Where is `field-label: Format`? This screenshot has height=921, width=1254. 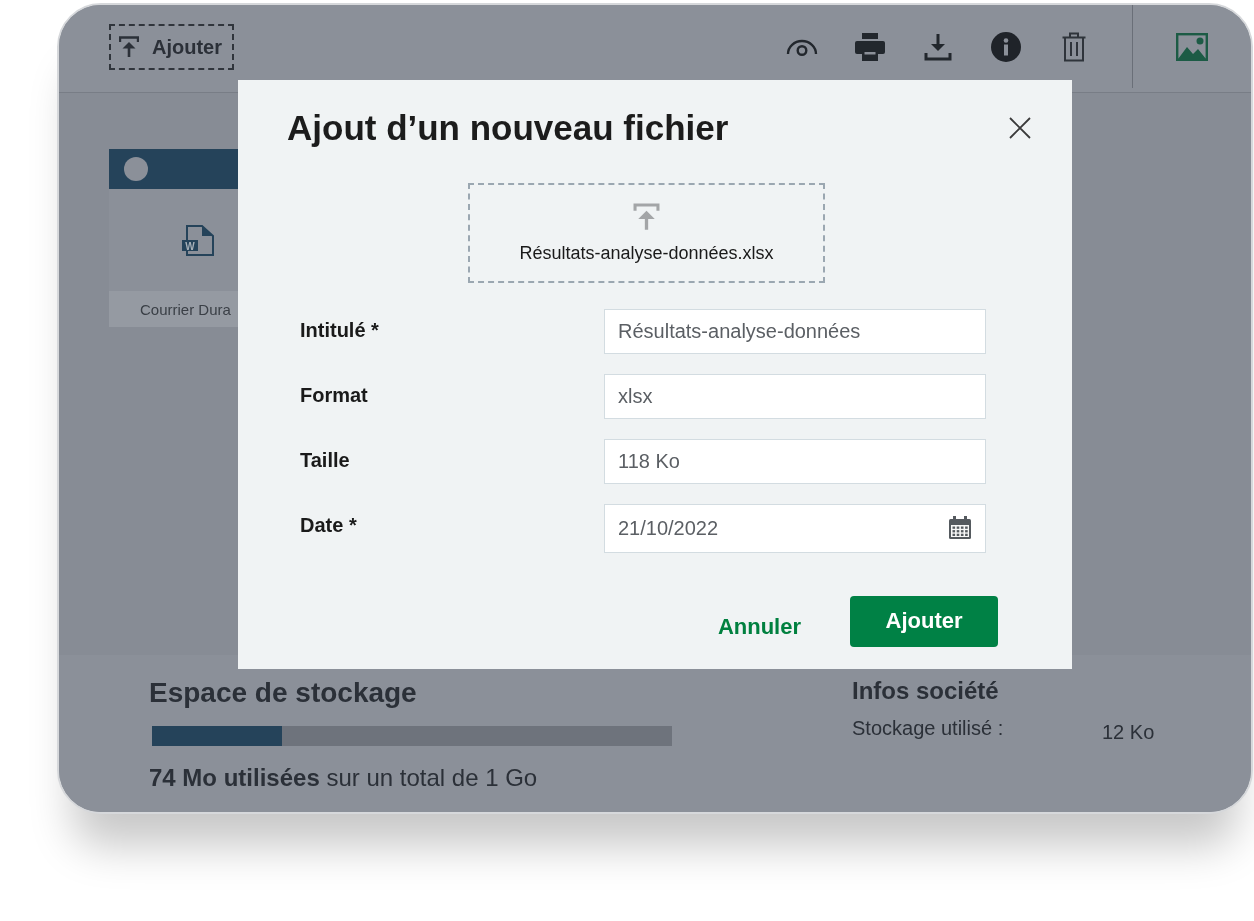
field-label: Format is located at coordinates (334, 395).